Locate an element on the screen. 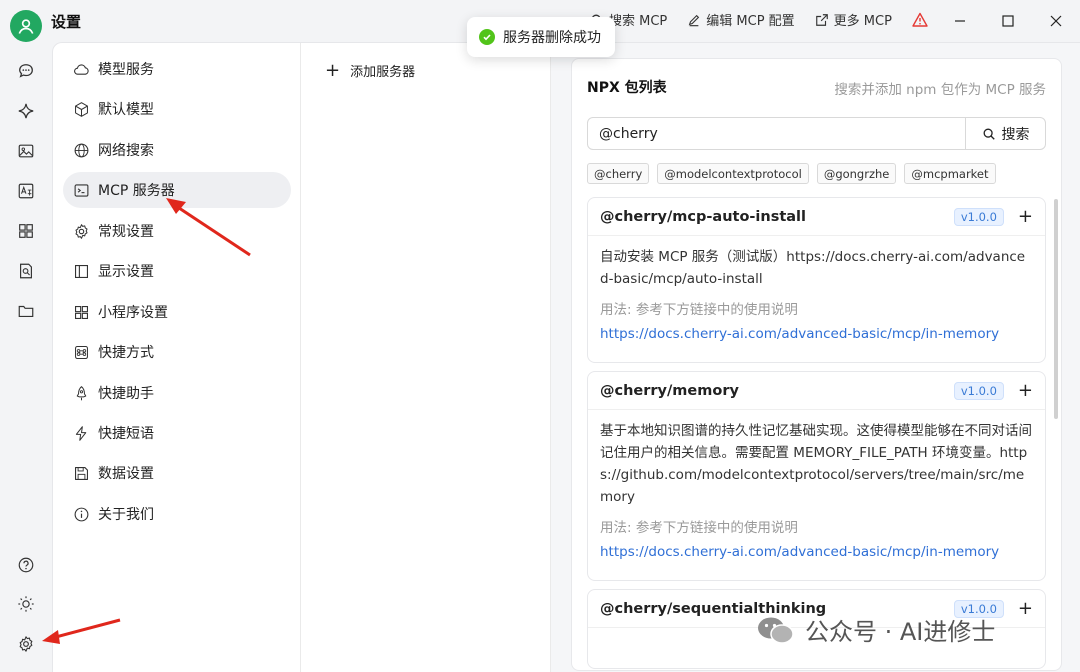 The image size is (1080, 672). rail-theme is located at coordinates (26, 604).